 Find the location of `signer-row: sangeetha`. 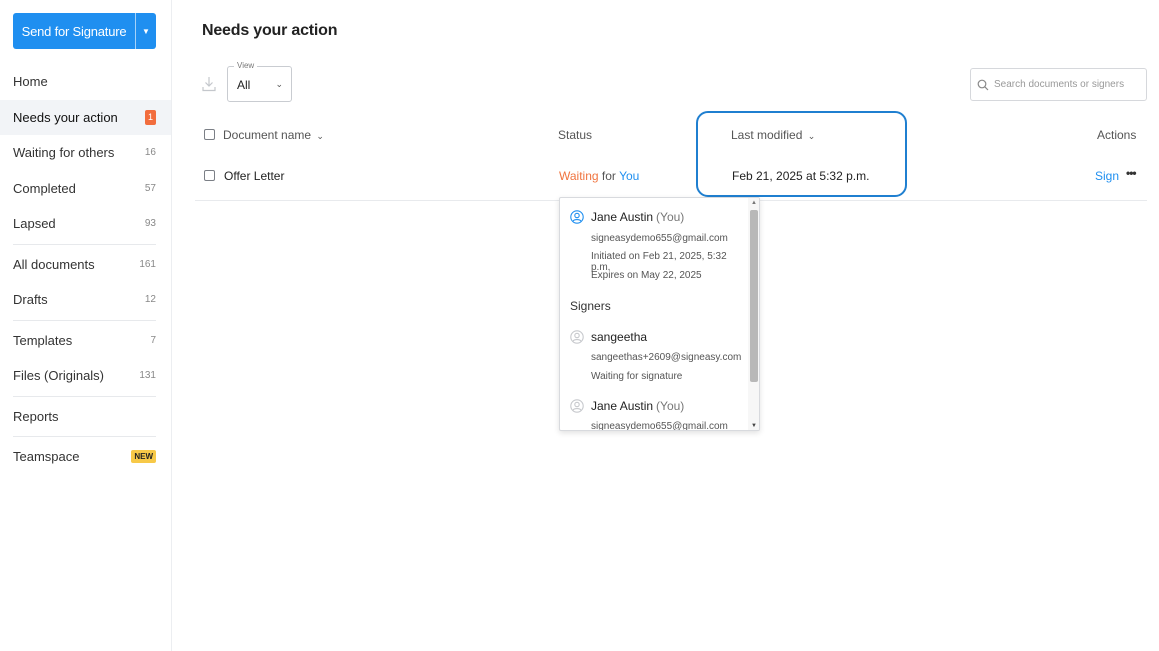

signer-row: sangeetha is located at coordinates (608, 337).